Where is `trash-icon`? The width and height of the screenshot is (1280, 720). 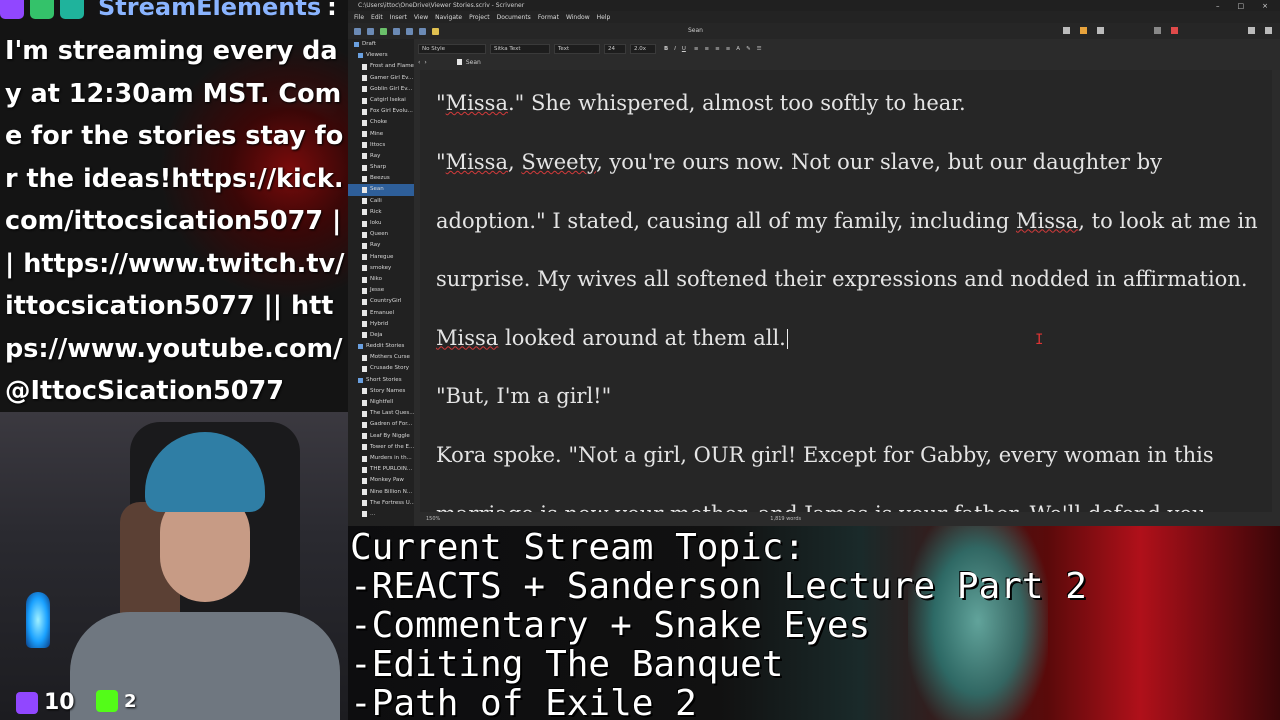 trash-icon is located at coordinates (409, 31).